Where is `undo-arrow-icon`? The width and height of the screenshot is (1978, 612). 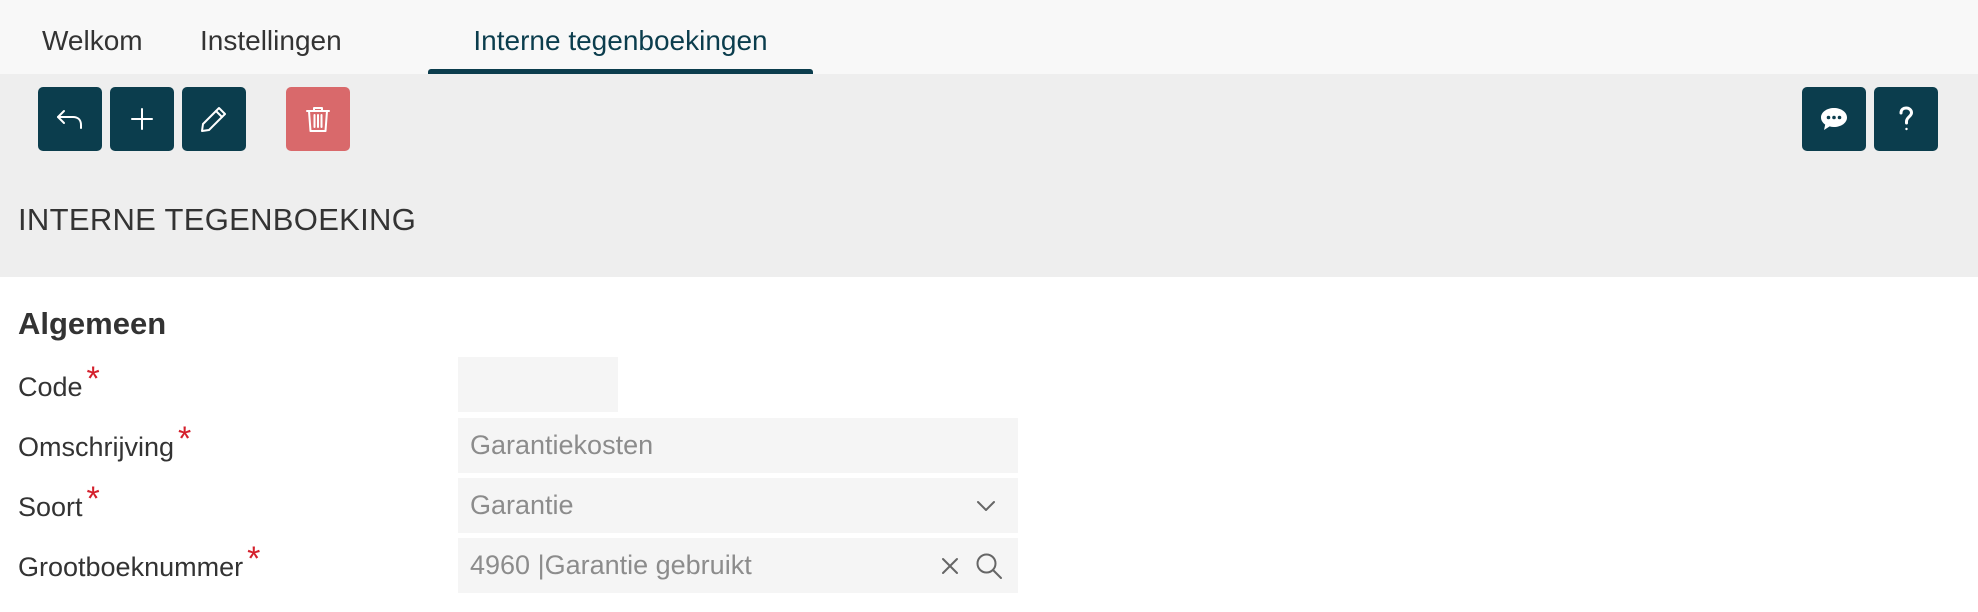
undo-arrow-icon is located at coordinates (69, 119).